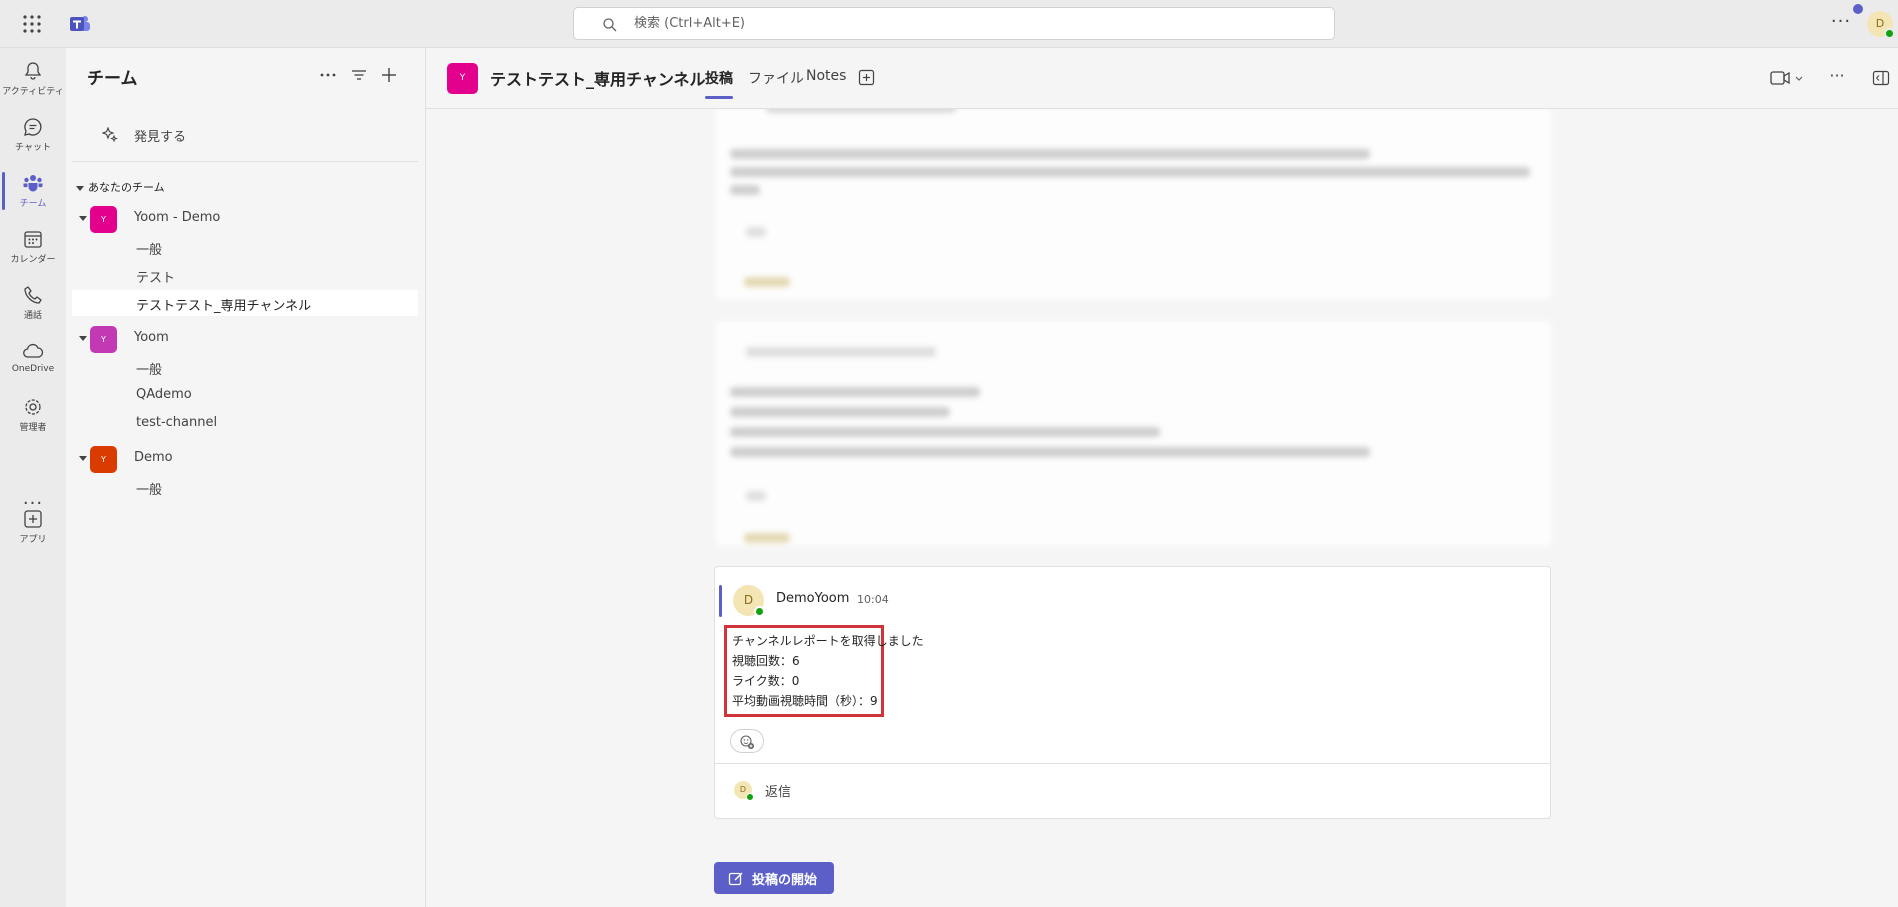 The height and width of the screenshot is (907, 1898). What do you see at coordinates (720, 601) in the screenshot?
I see `post-accent-bar` at bounding box center [720, 601].